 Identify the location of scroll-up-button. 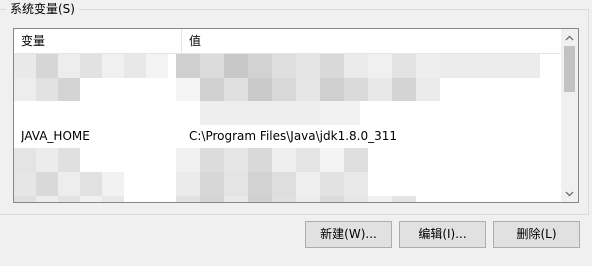
(569, 37).